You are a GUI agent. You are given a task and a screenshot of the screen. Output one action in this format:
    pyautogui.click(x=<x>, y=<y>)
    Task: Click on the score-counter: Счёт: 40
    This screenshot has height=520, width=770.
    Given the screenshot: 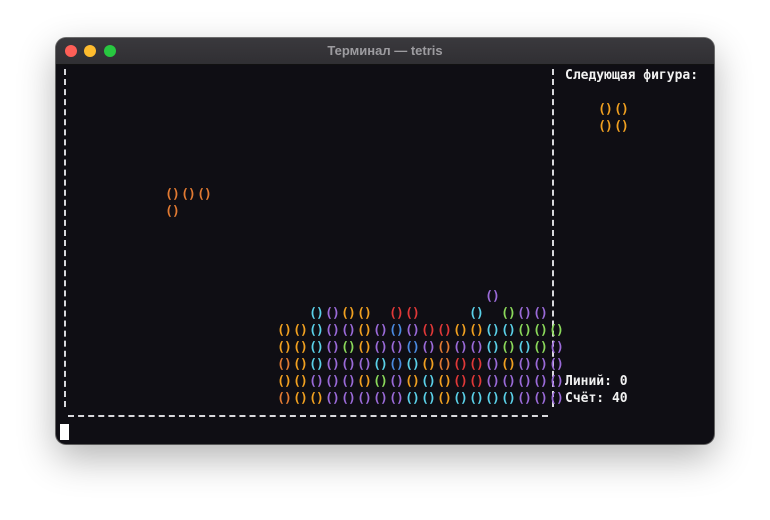 What is the action you would take?
    pyautogui.click(x=596, y=398)
    